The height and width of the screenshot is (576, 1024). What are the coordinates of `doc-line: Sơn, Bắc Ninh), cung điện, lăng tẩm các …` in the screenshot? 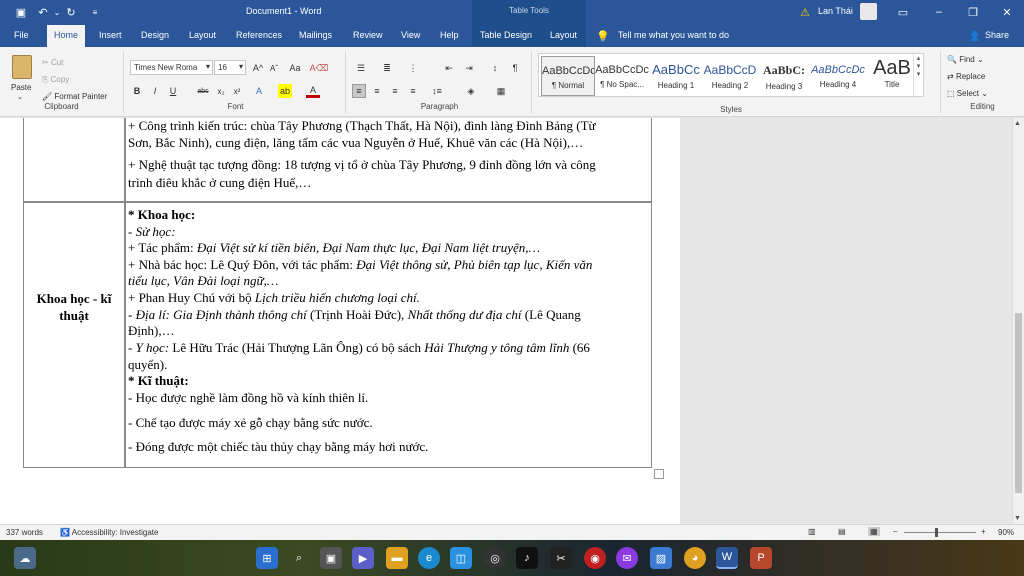 It's located at (355, 143).